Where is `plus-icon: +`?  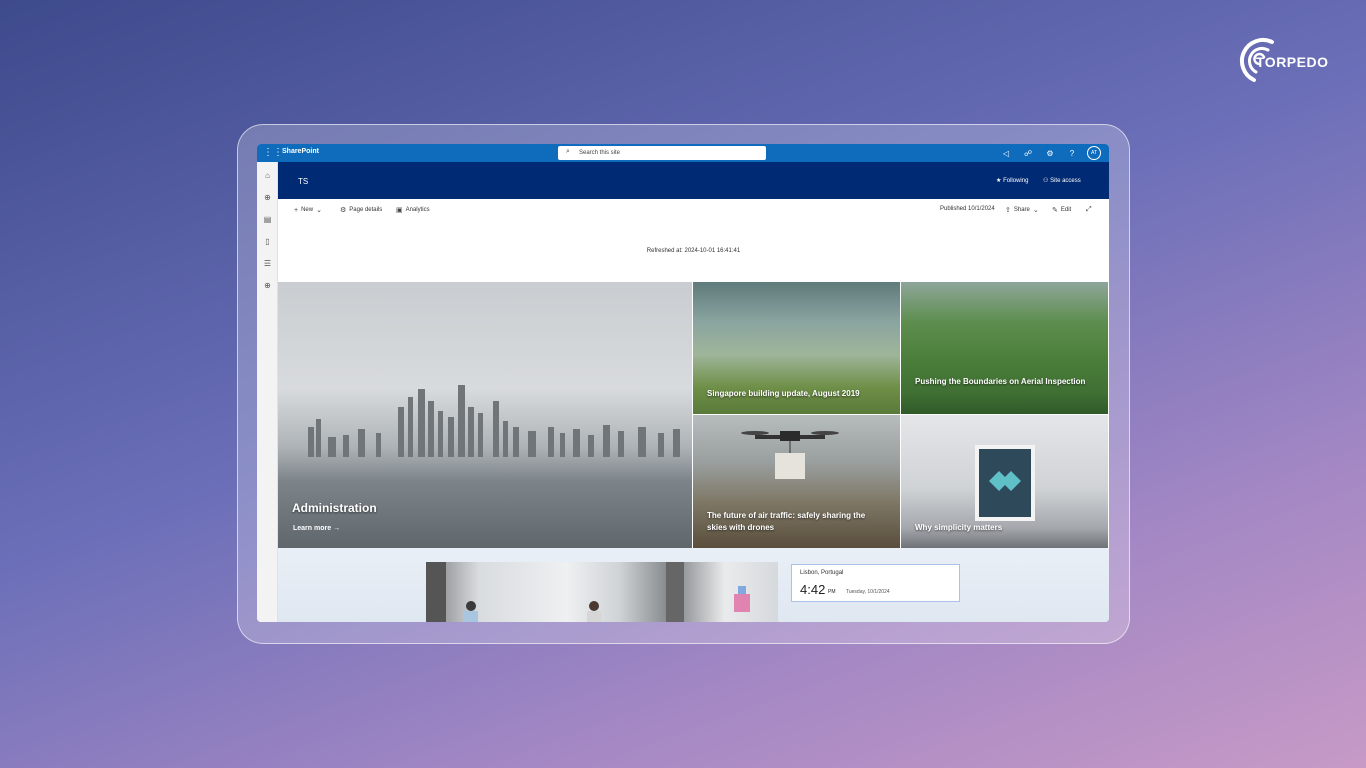
plus-icon: + is located at coordinates (296, 210).